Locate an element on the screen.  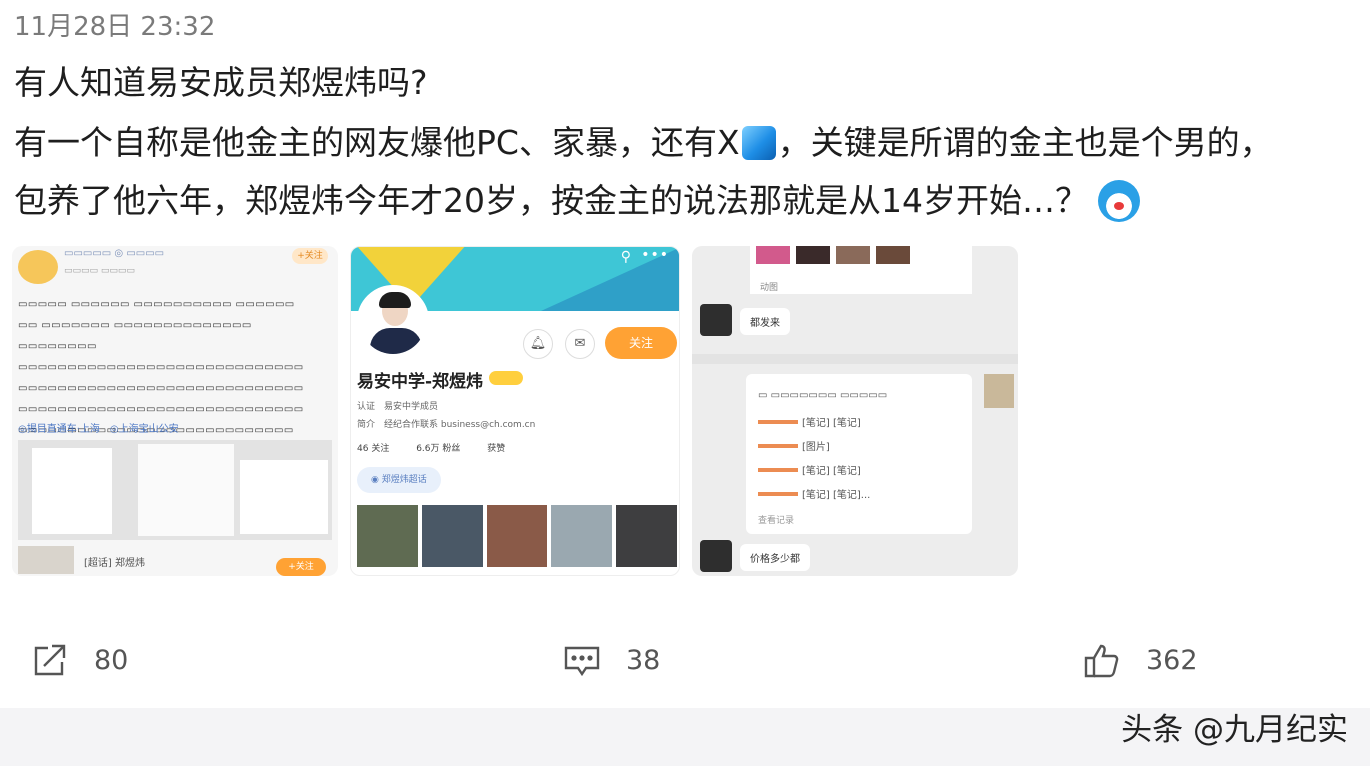
vip-badge-icon is located at coordinates (506, 378).